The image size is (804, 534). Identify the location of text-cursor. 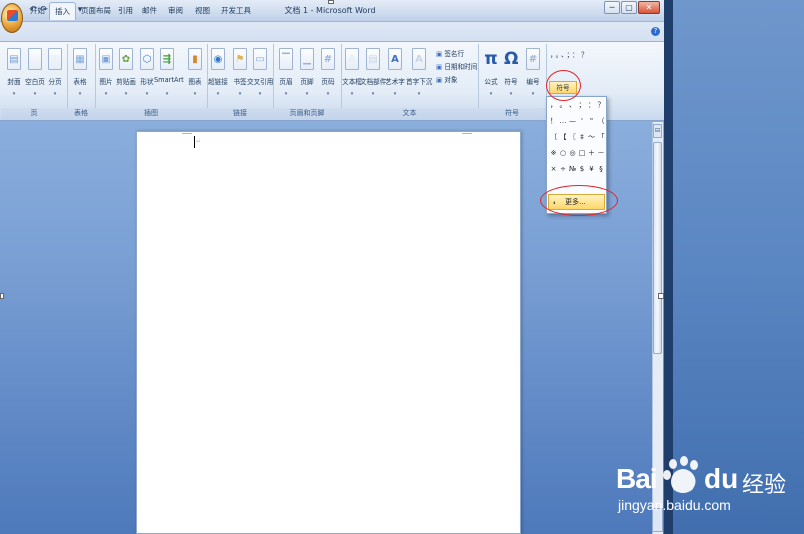
(194, 142).